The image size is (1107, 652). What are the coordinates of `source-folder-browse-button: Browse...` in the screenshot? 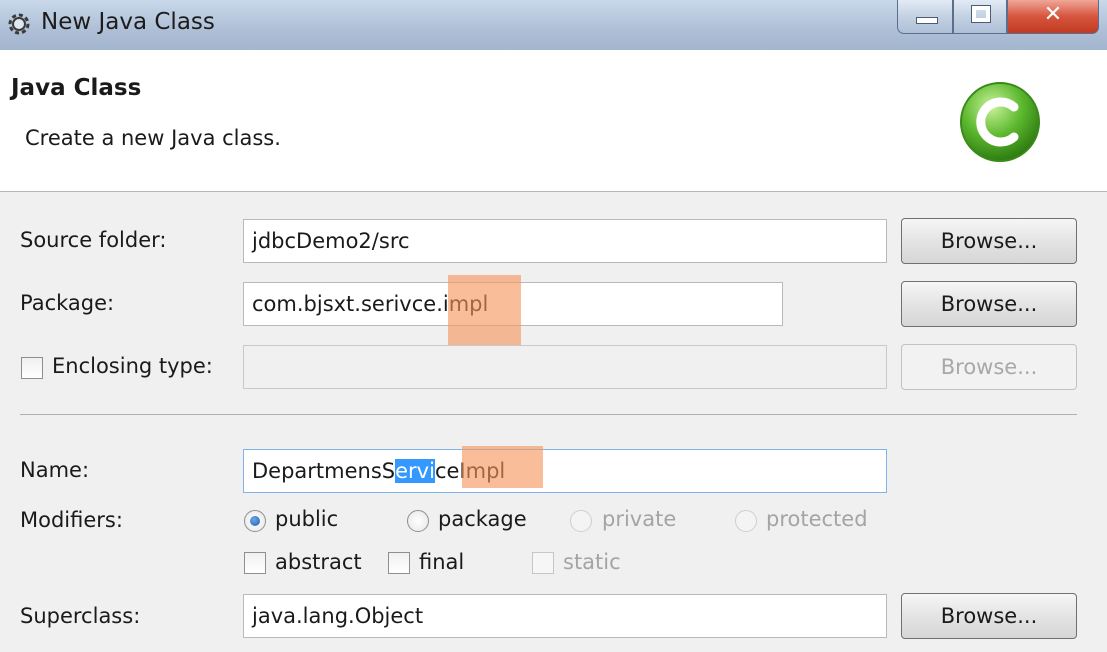 It's located at (989, 241).